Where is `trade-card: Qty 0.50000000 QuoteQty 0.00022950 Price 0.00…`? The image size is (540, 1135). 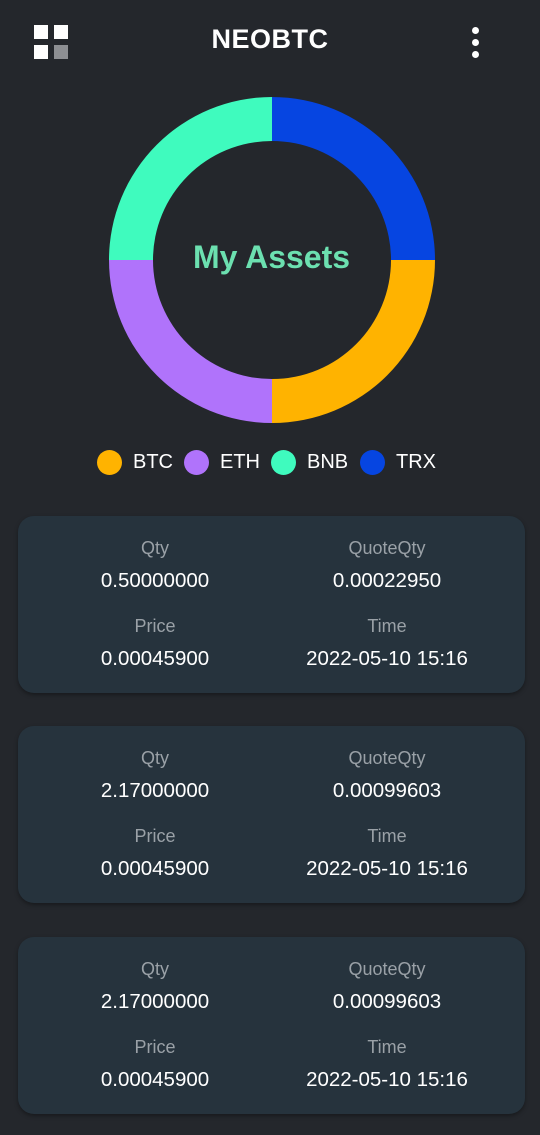 trade-card: Qty 0.50000000 QuoteQty 0.00022950 Price 0.00… is located at coordinates (271, 604).